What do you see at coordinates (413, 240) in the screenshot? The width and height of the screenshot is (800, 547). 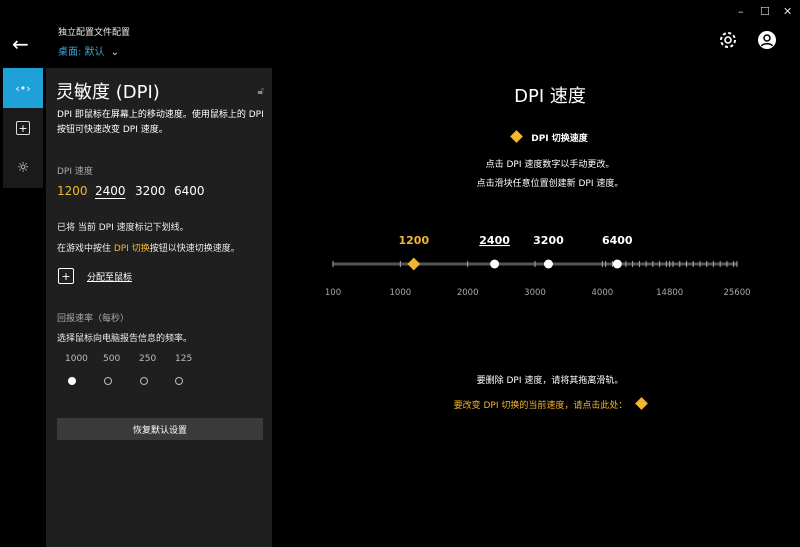 I see `dpi-marker-label: 1200` at bounding box center [413, 240].